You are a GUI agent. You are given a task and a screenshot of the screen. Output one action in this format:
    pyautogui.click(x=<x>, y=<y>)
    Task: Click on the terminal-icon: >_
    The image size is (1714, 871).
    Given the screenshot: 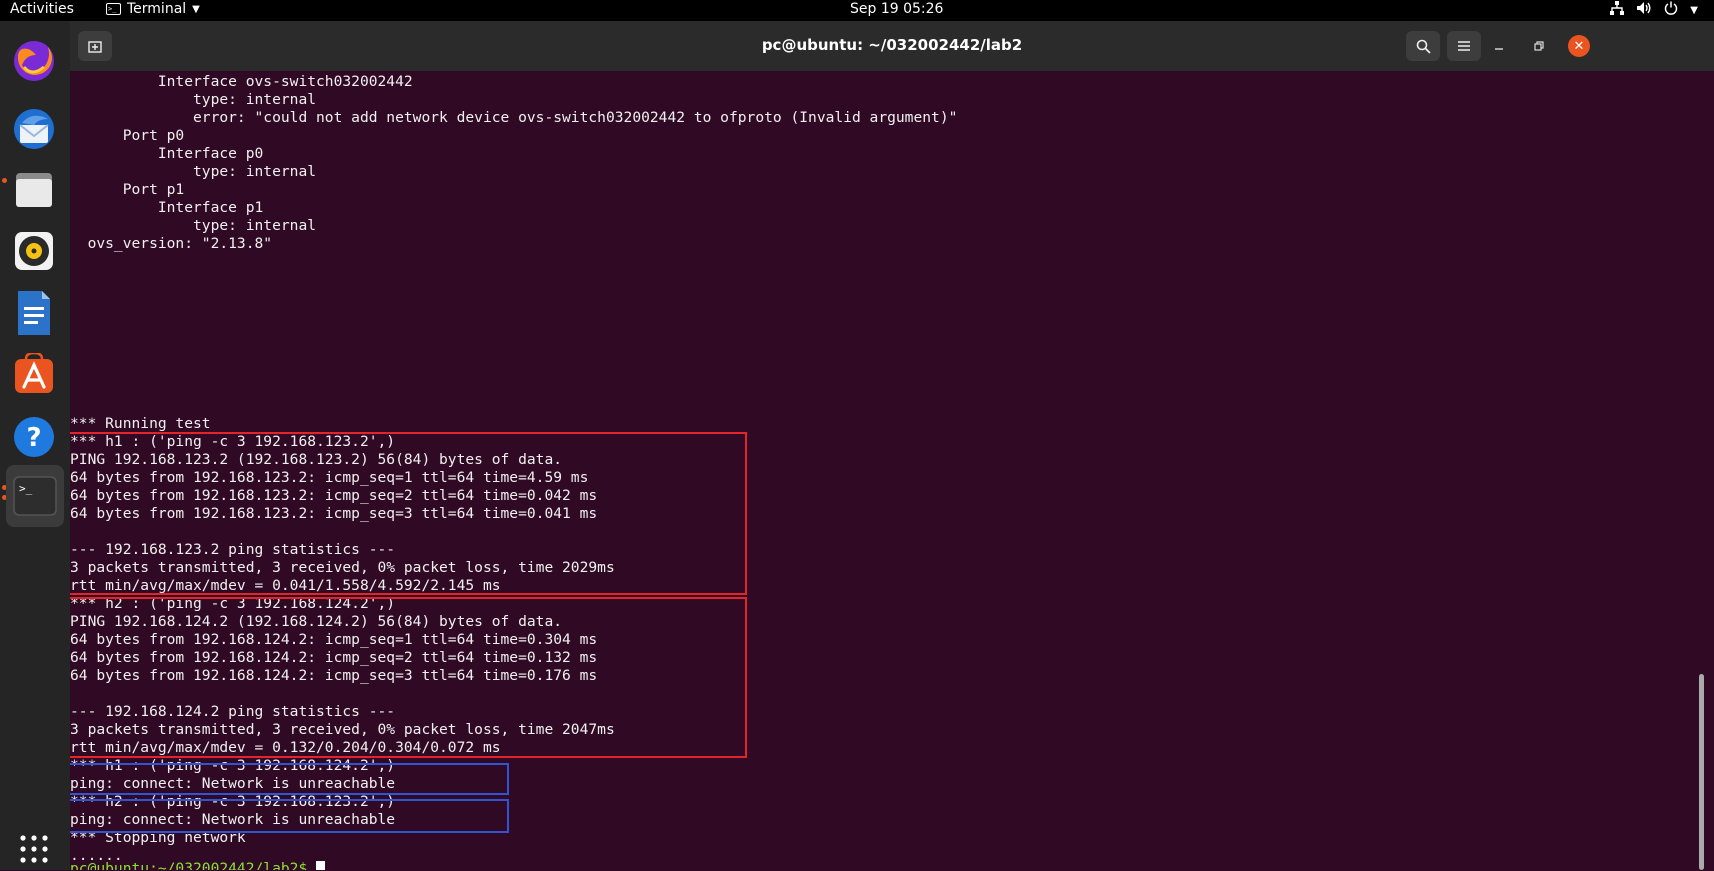 What is the action you would take?
    pyautogui.click(x=35, y=496)
    